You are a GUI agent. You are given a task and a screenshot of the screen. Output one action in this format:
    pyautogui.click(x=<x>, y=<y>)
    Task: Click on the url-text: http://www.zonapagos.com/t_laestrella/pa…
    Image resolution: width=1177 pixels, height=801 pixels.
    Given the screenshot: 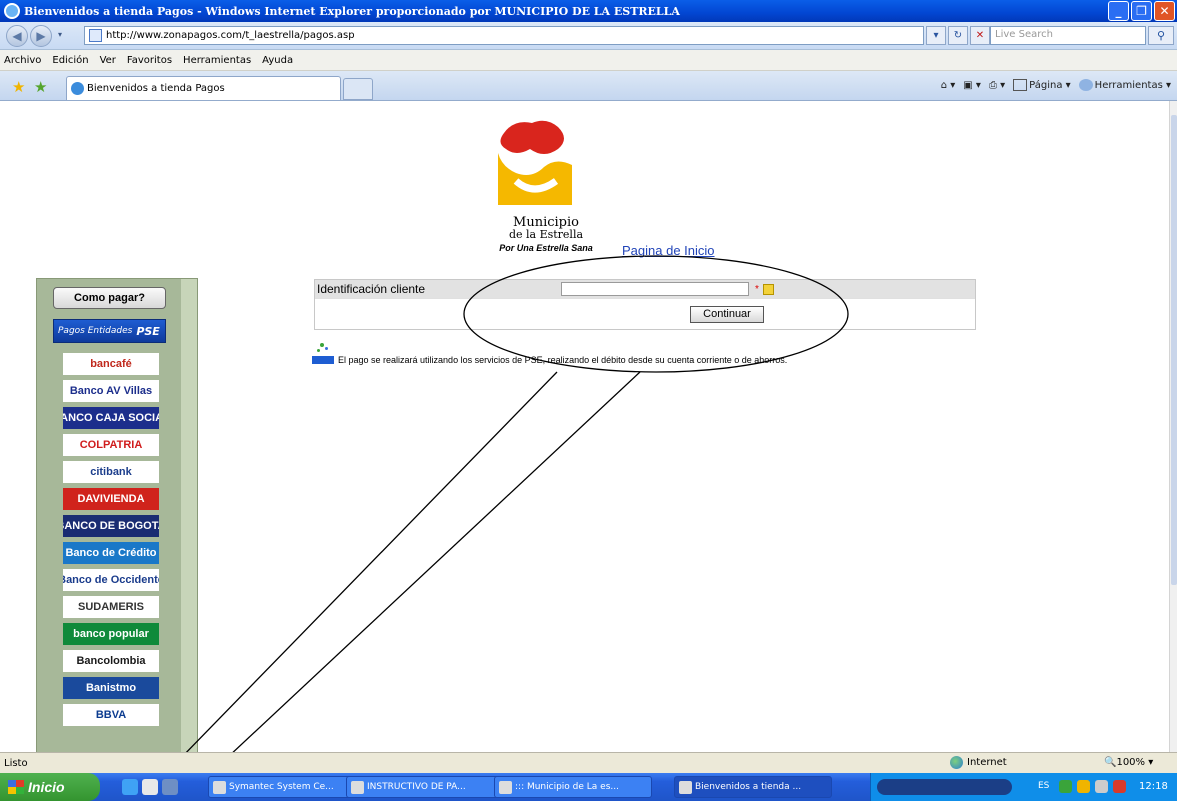 What is the action you would take?
    pyautogui.click(x=230, y=35)
    